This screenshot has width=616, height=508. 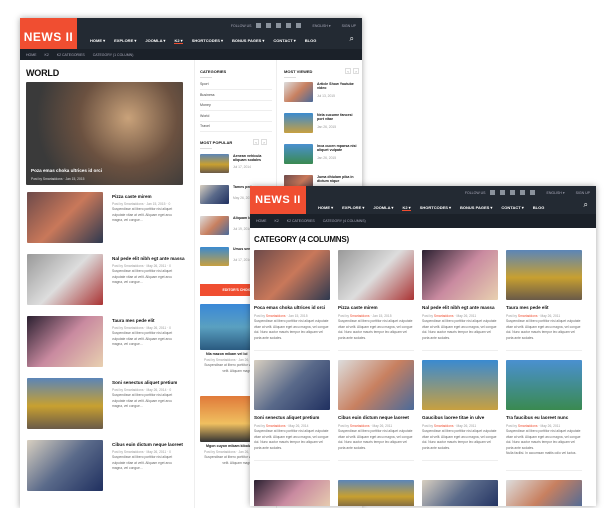 What do you see at coordinates (344, 221) in the screenshot?
I see `breadcrumb-item: CATEGORY (4 COLUMNS)` at bounding box center [344, 221].